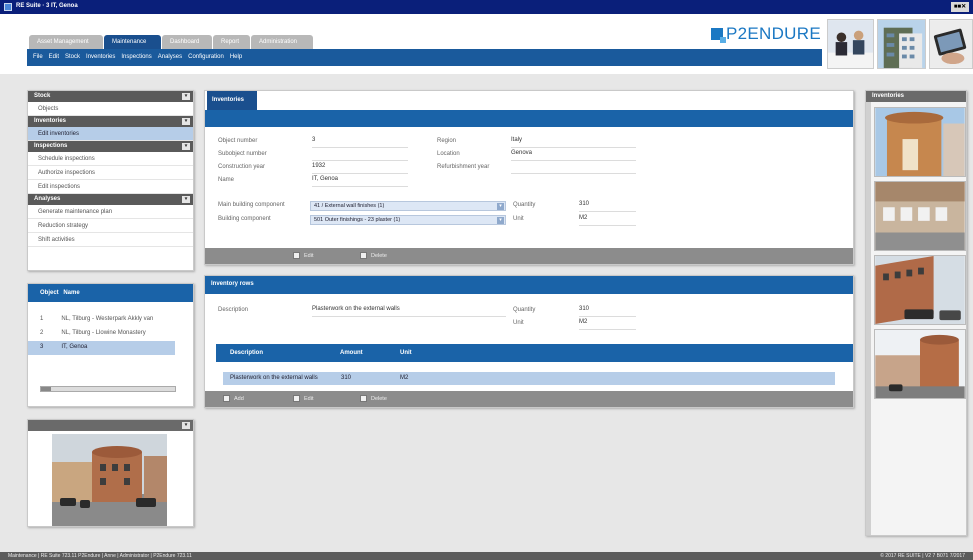 Image resolution: width=973 pixels, height=560 pixels. Describe the element at coordinates (360, 181) in the screenshot. I see `value-name: IT, Genoa` at that location.